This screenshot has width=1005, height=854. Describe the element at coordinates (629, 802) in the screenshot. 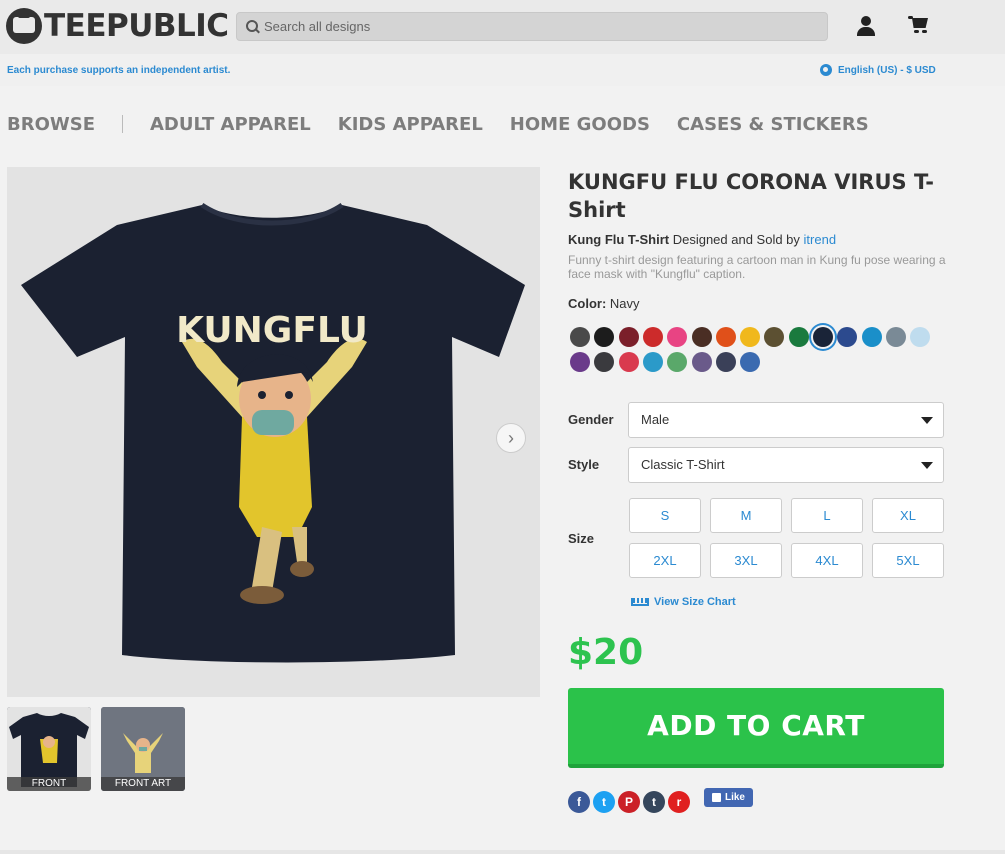

I see `pinterest-icon: P` at that location.